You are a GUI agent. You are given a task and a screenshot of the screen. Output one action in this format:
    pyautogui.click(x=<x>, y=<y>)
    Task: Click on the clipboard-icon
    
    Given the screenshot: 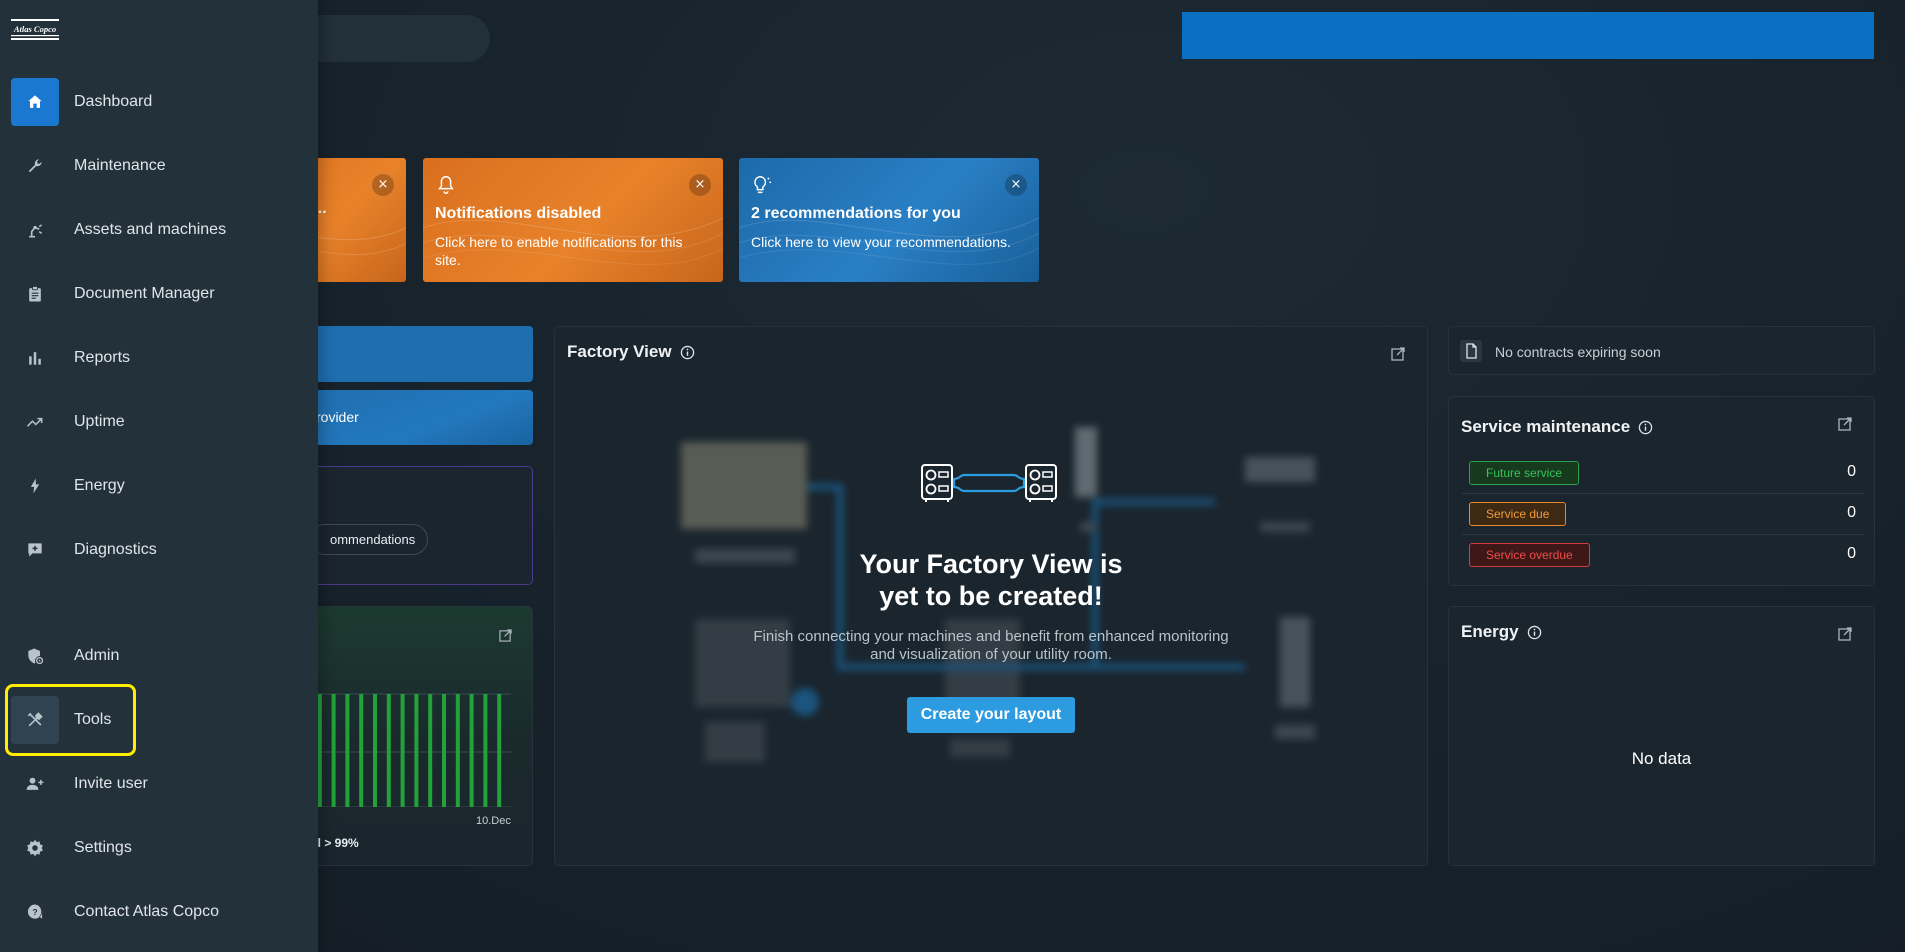 What is the action you would take?
    pyautogui.click(x=35, y=294)
    